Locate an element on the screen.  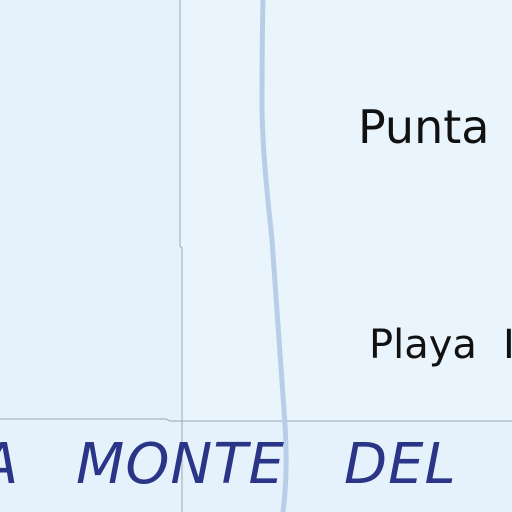
place-label-playa-cut: I is located at coordinates (507, 345).